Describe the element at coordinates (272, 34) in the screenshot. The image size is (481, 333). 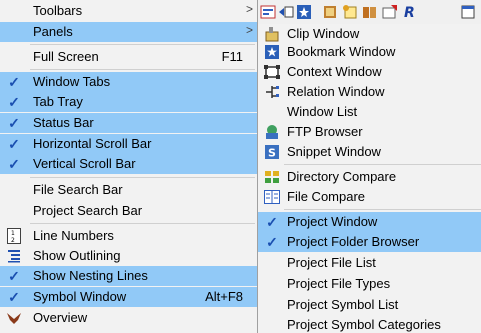
I see `clip-window-icon` at that location.